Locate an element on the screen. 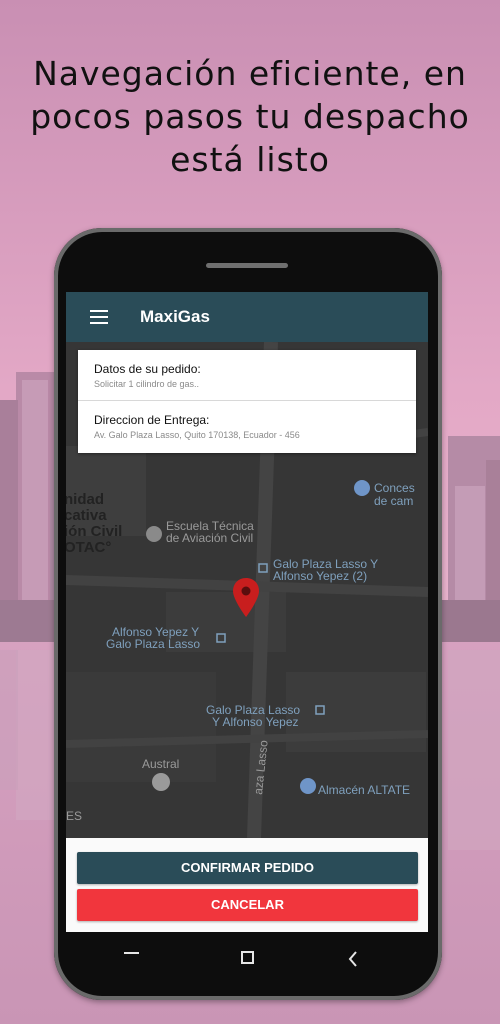  confirm-order-button: CONFIRMAR PEDIDO is located at coordinates (247, 868).